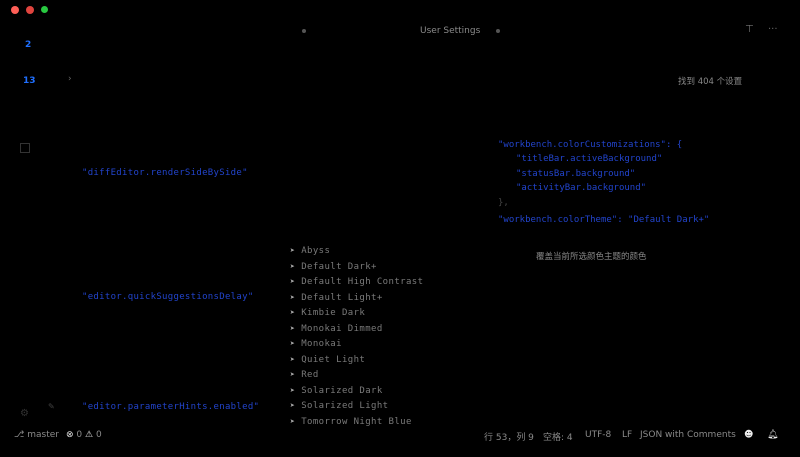 The image size is (800, 457). Describe the element at coordinates (51, 406) in the screenshot. I see `edit-pencil-icon: ✎` at that location.